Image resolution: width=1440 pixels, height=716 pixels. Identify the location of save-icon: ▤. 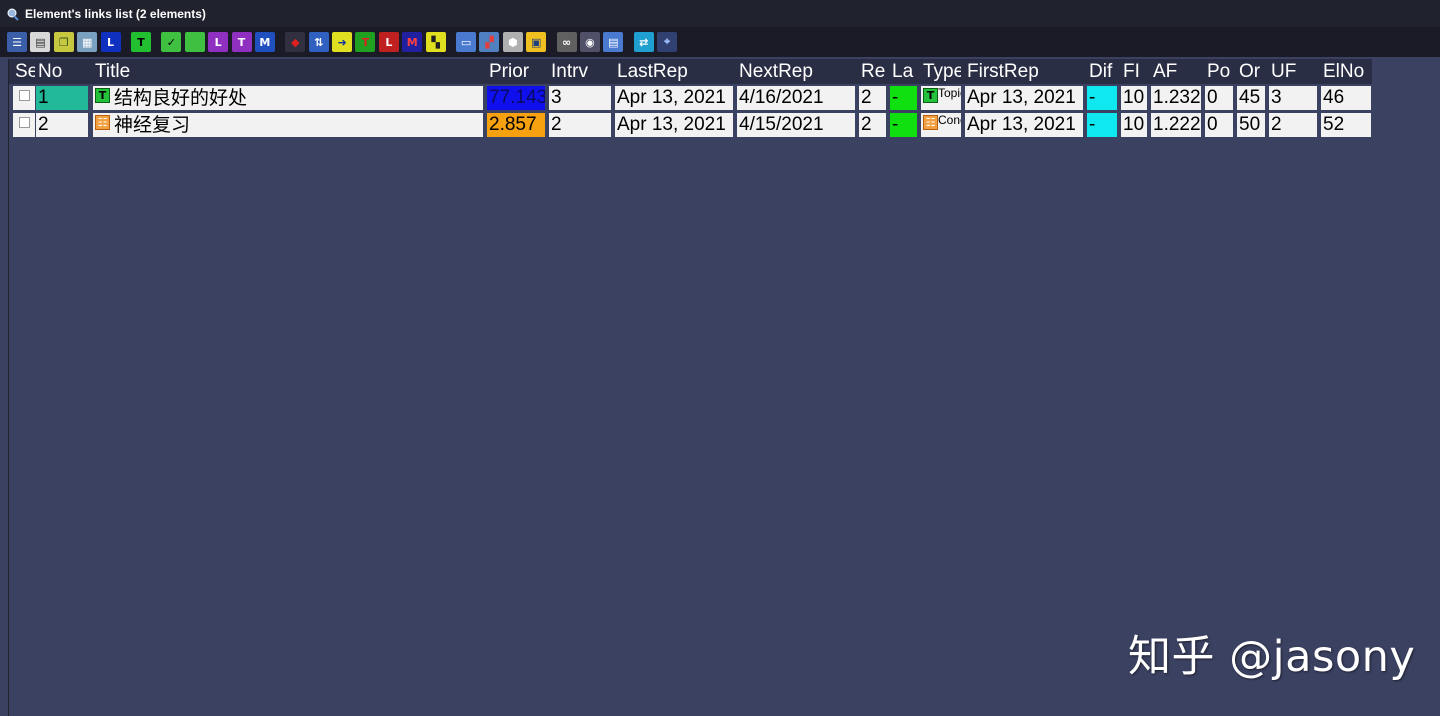
(613, 42).